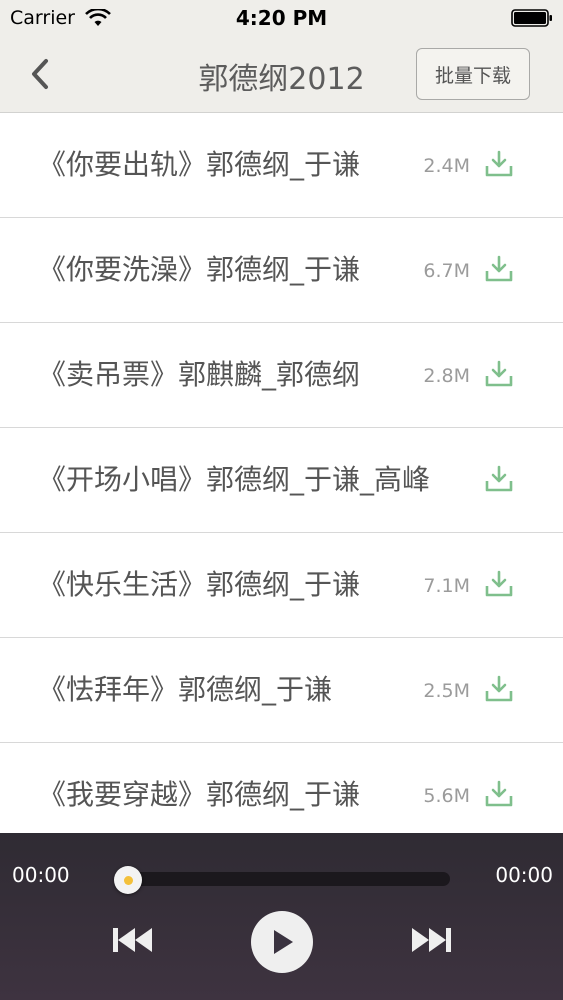  I want to click on track-size: 2.8M, so click(430, 376).